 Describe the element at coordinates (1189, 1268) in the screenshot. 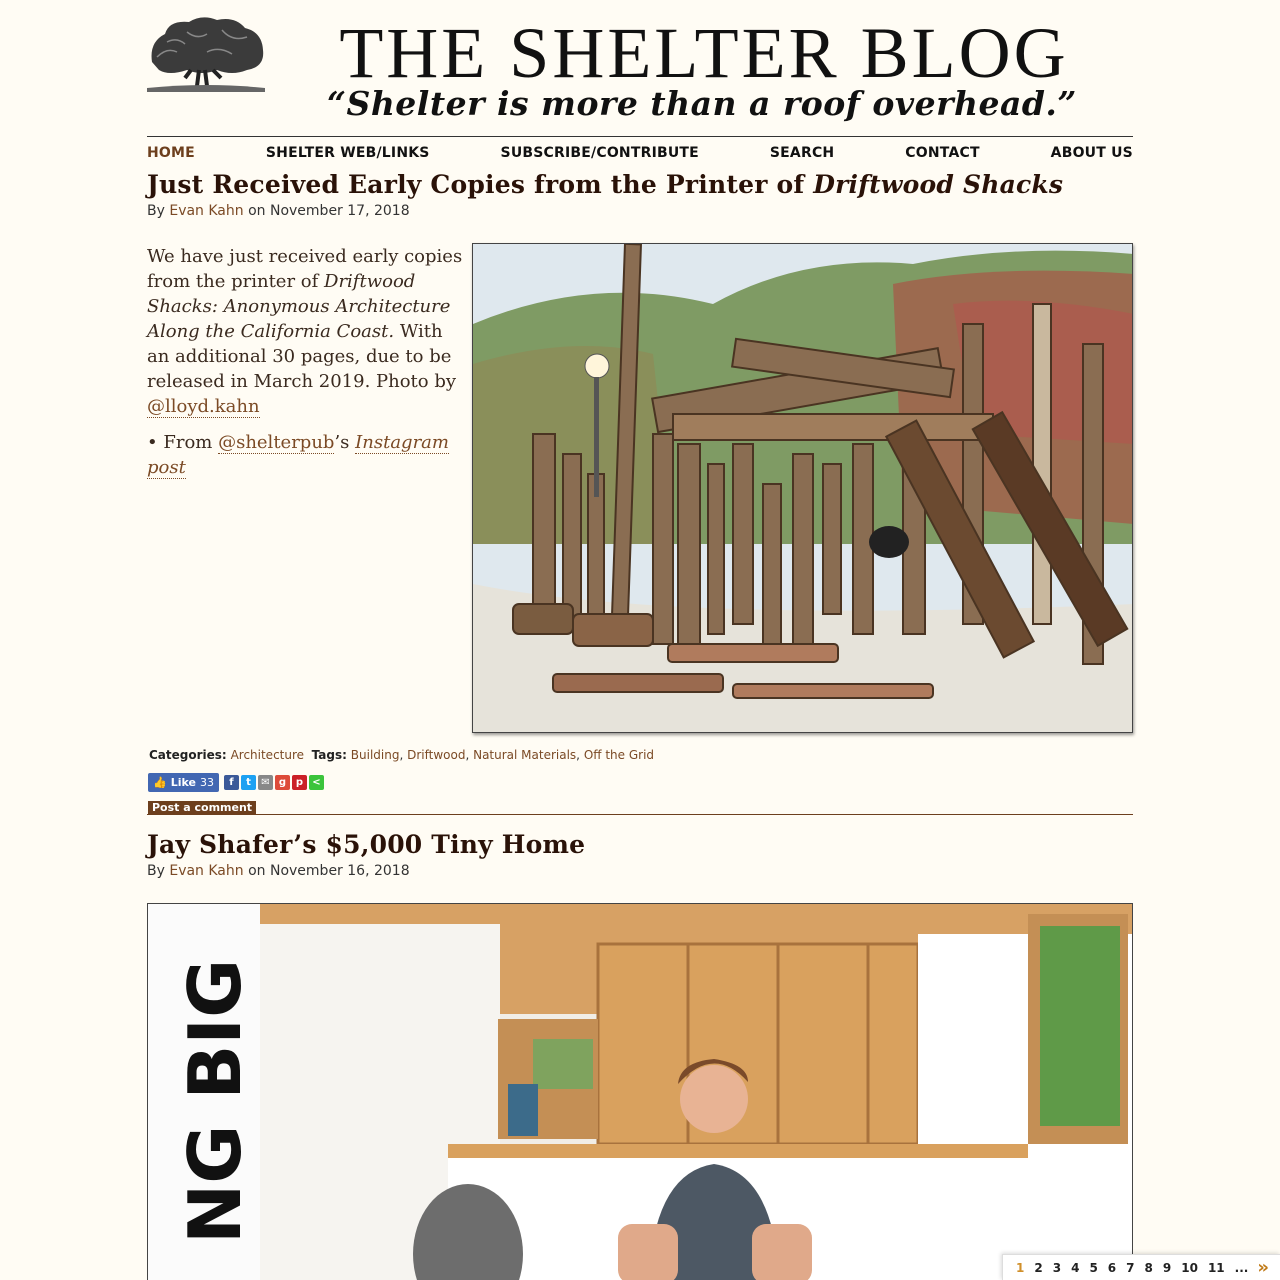

I see `page-link-10: 10` at that location.